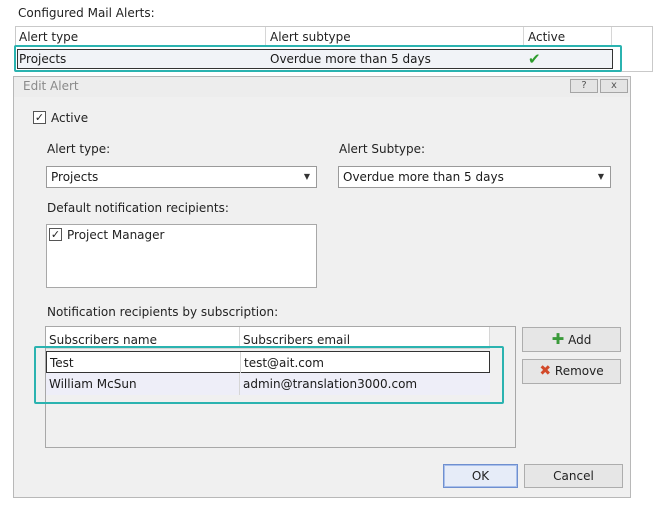 This screenshot has width=653, height=508. I want to click on remove-icon: ✖, so click(545, 371).